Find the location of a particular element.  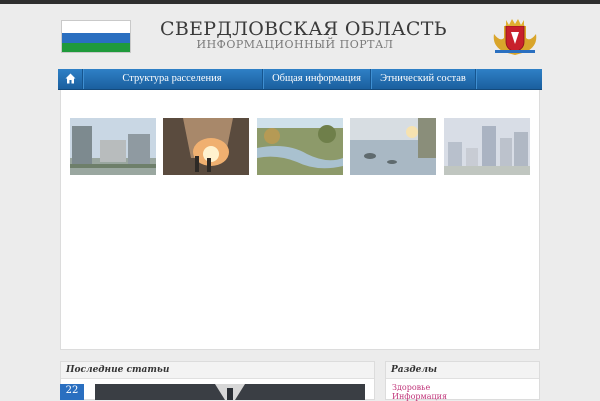

nav-item-general-info: Общая информация is located at coordinates (317, 79).